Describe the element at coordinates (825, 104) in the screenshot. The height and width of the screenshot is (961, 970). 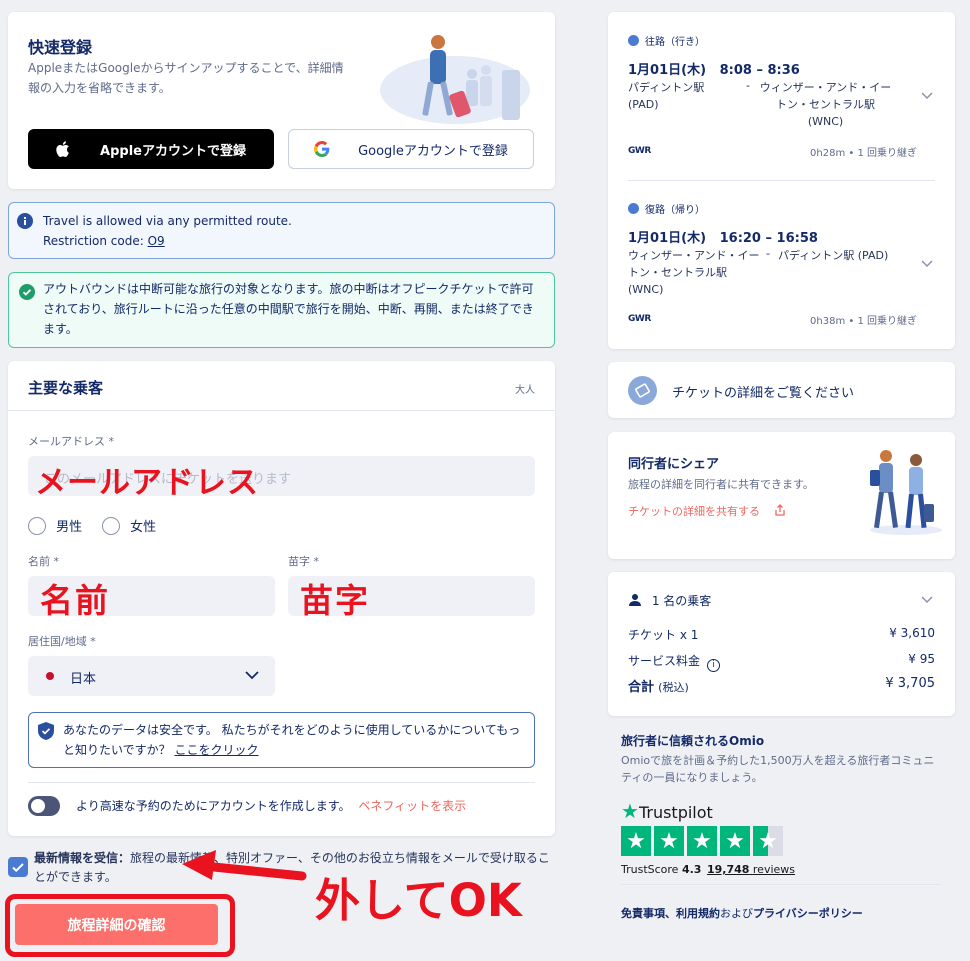
I see `outbound-to: ウィンザー・アンド・イートン・セントラル駅 (WNC)` at that location.